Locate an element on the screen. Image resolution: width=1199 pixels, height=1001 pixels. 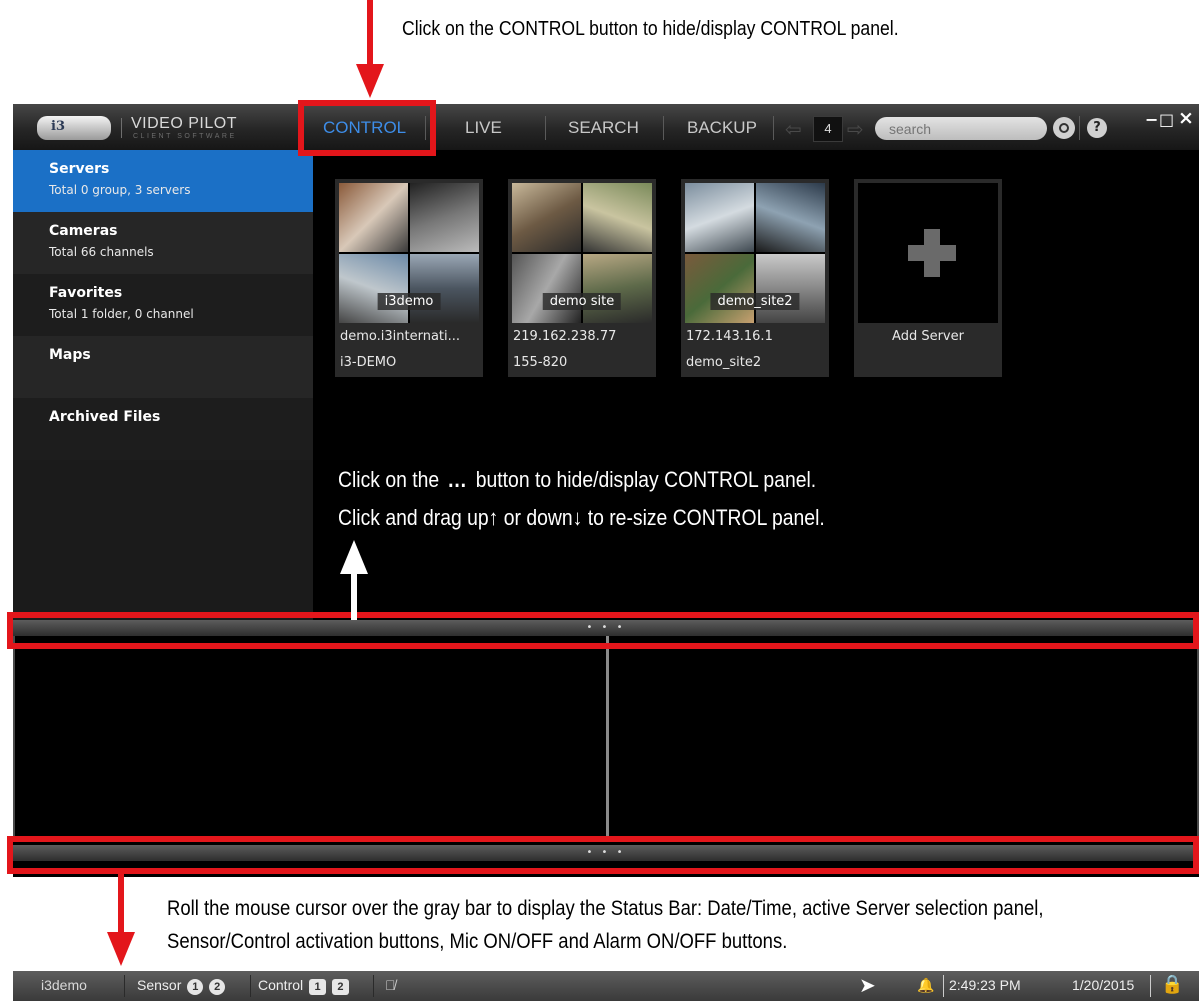
server-address: 219.162.238.77 is located at coordinates (565, 336).